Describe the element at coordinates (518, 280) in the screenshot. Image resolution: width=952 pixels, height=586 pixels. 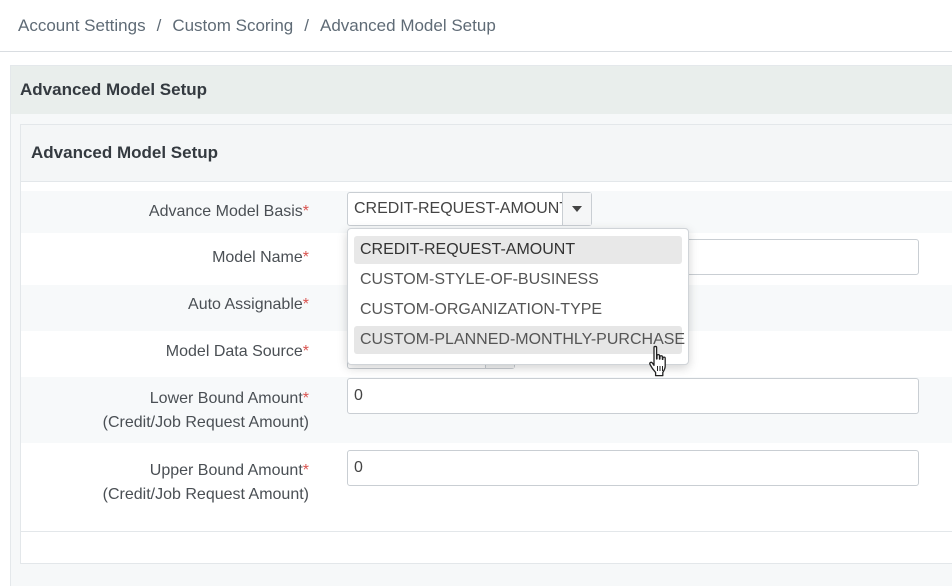
I see `dropdown-option-custom-style-of-business: CUSTOM-STYLE-OF-BUSINESS` at that location.